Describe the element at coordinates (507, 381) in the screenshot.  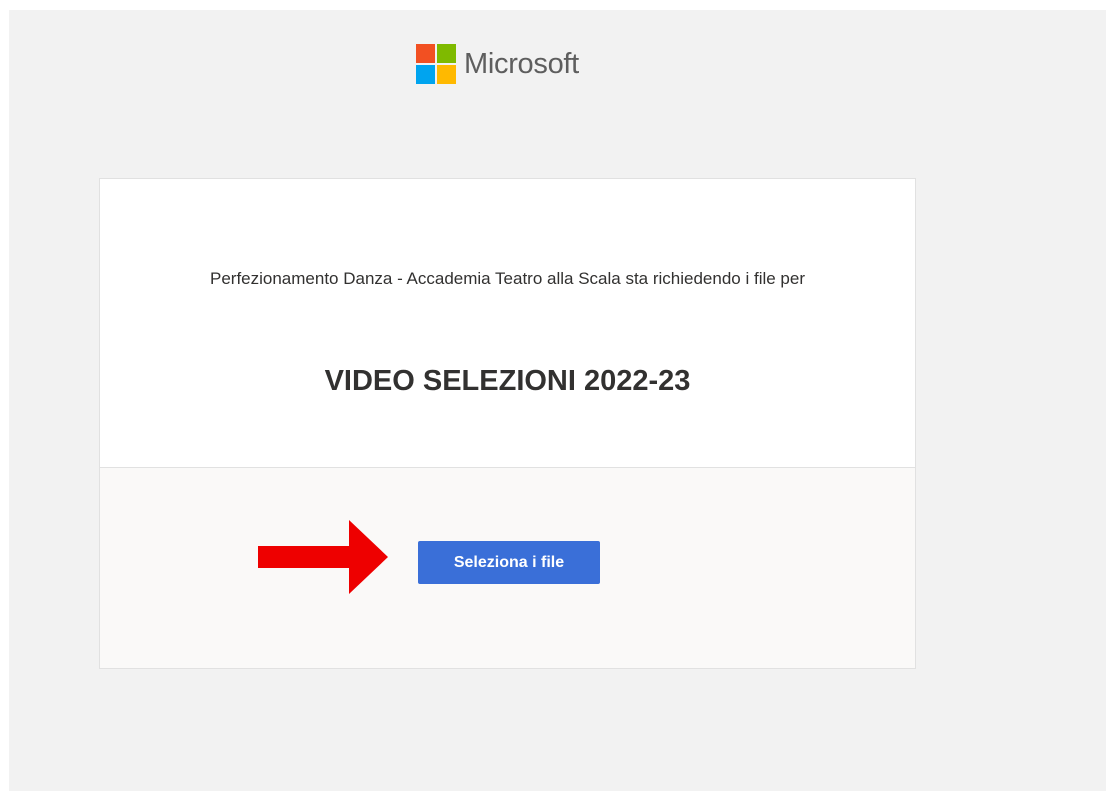
I see `request-title: VIDEO SELEZIONI 2022-23` at that location.